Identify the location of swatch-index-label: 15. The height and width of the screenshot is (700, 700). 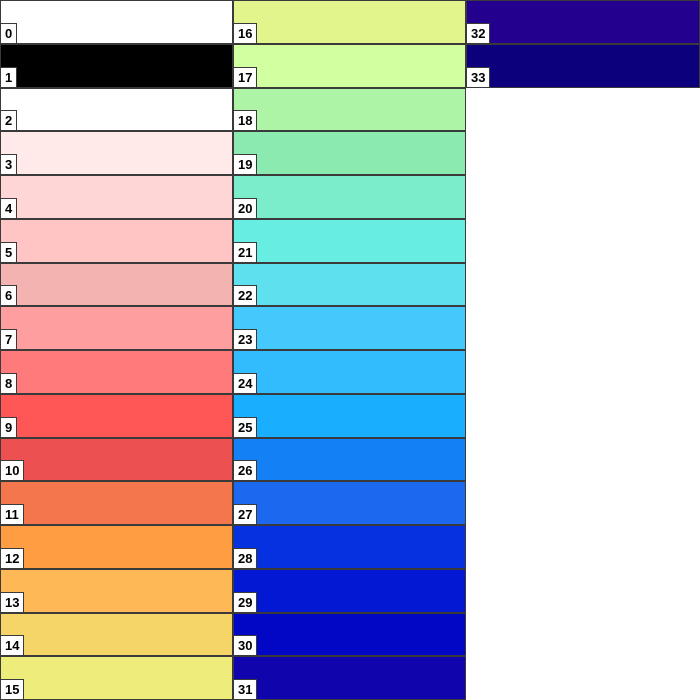
(13, 689).